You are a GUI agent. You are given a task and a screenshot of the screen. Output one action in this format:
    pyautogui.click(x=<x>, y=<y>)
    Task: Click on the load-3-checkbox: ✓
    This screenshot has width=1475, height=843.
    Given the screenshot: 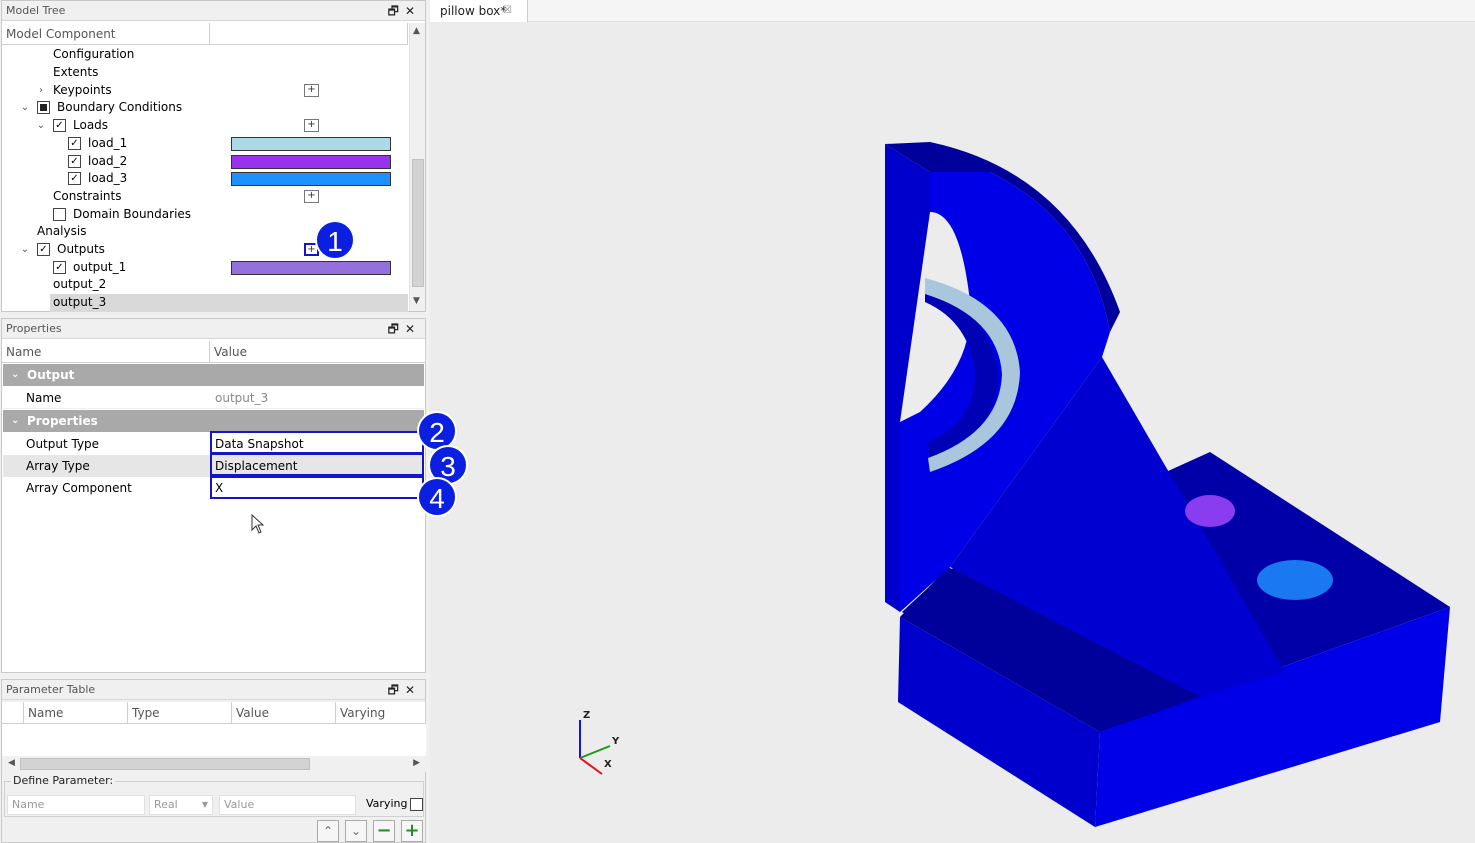 What is the action you would take?
    pyautogui.click(x=74, y=178)
    